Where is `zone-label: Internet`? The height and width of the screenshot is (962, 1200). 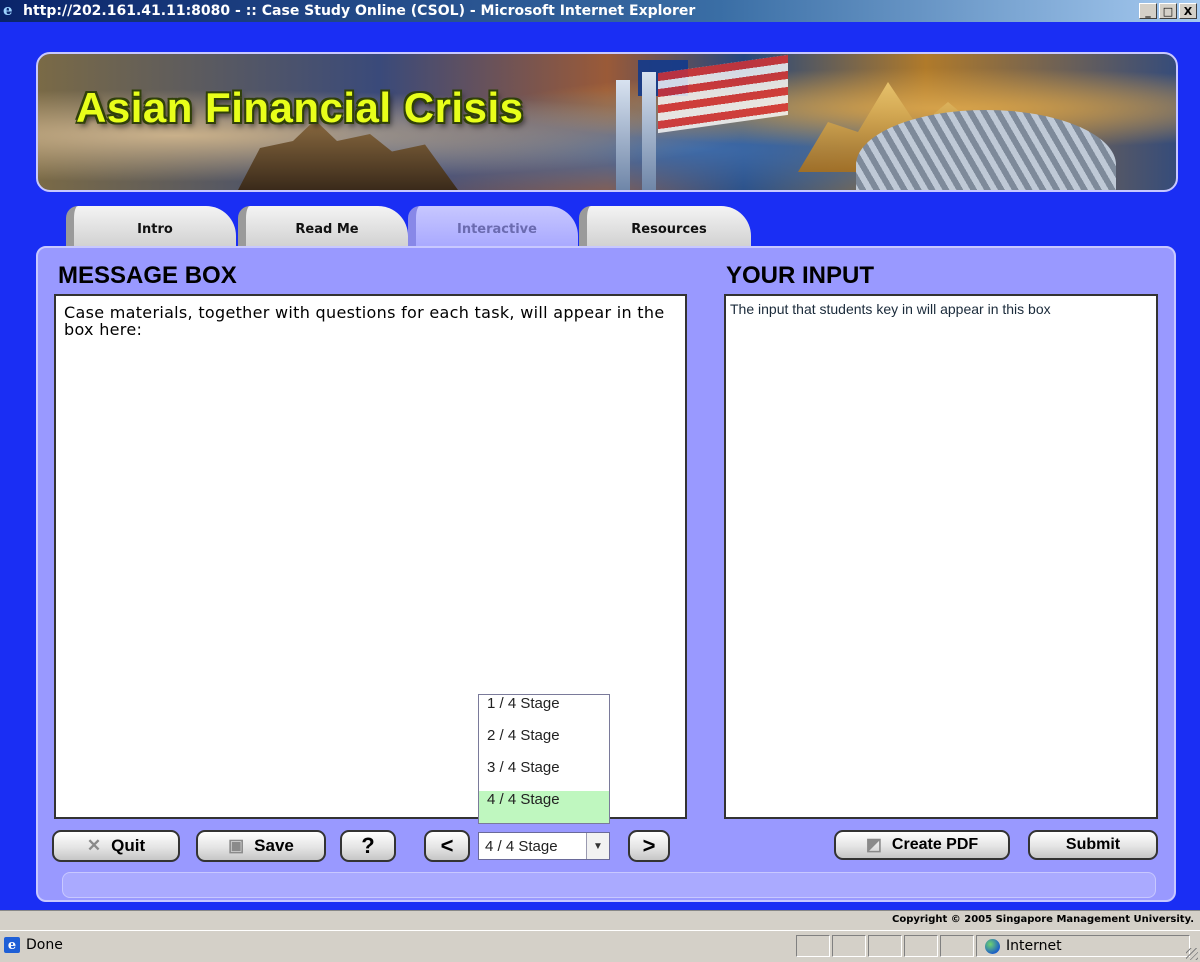 zone-label: Internet is located at coordinates (1034, 946).